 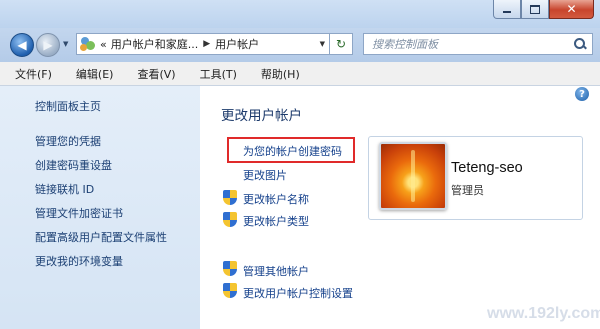 I want to click on address-bar: « 用户帐户和家庭... ▶ 用户帐户 ▼, so click(x=203, y=44).